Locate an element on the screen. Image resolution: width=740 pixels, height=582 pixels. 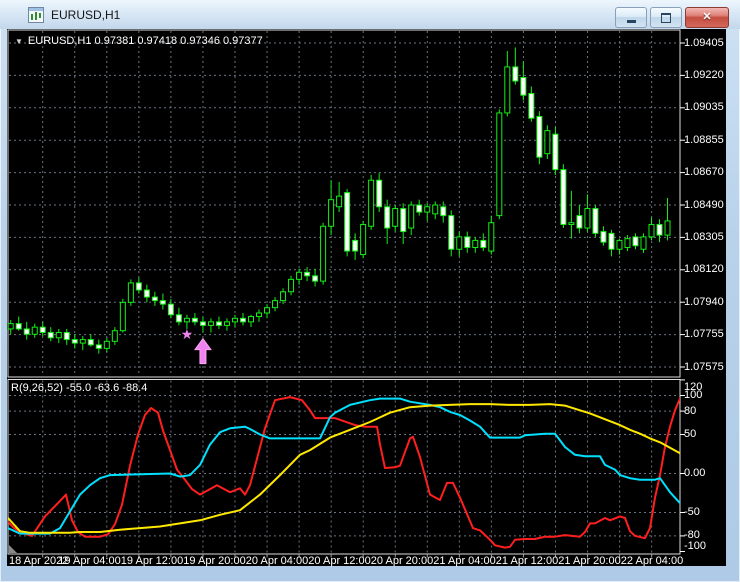
indicator-axis-label: 50 is located at coordinates (690, 434).